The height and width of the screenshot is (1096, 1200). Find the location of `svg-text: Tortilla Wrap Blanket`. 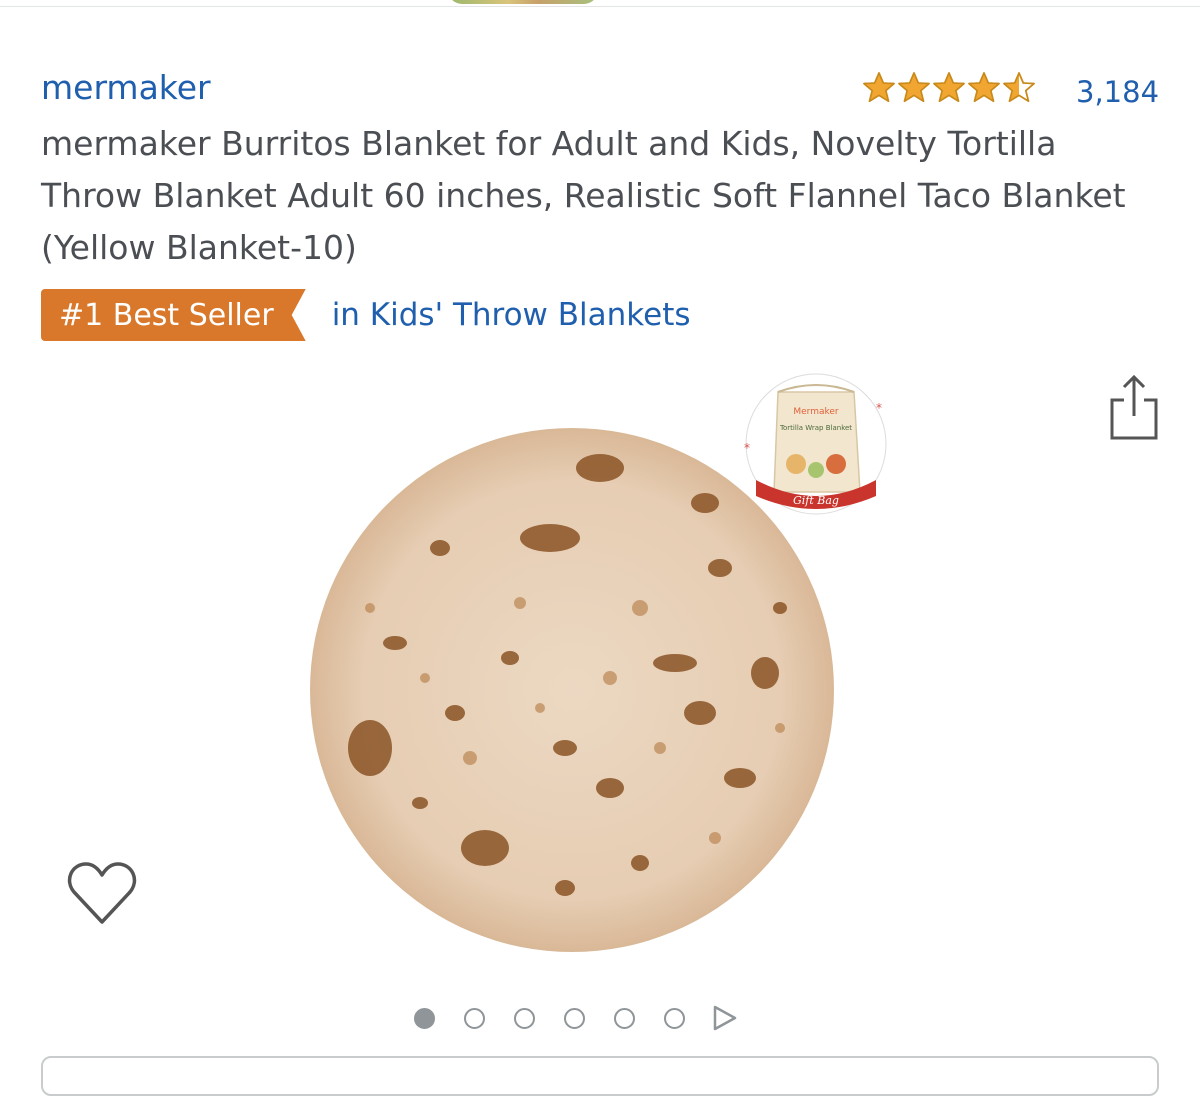

svg-text: Tortilla Wrap Blanket is located at coordinates (815, 428).